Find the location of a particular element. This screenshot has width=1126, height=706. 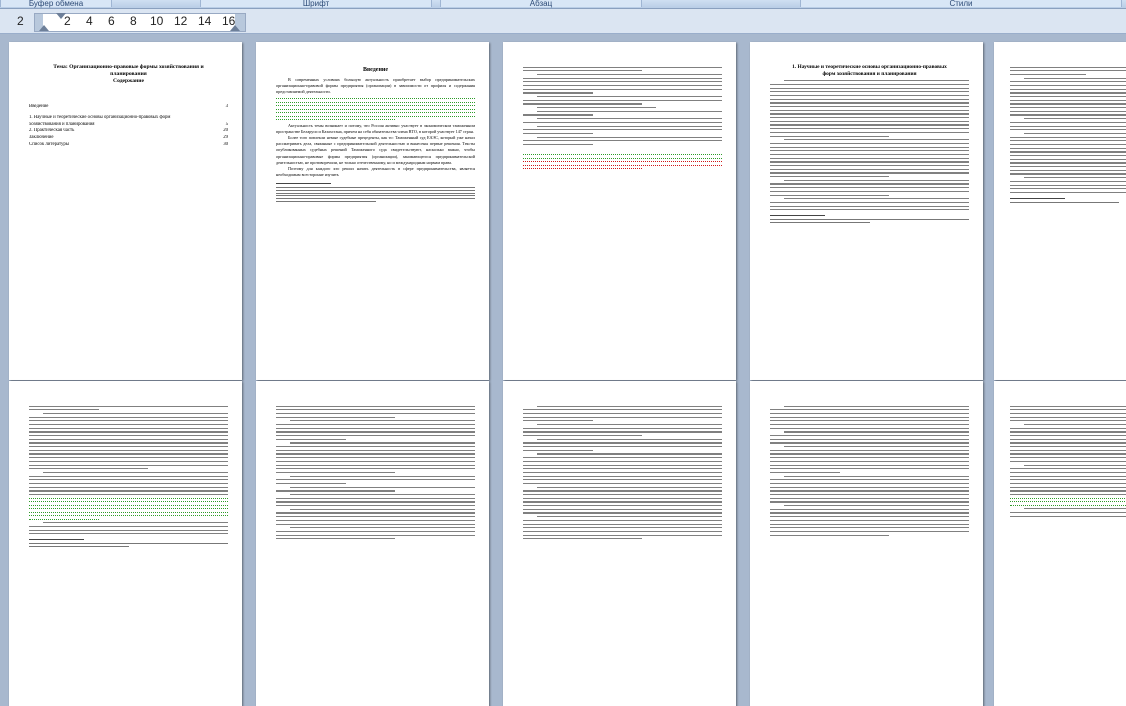

ribbon-group-paragraph: Абзац is located at coordinates (541, 4).